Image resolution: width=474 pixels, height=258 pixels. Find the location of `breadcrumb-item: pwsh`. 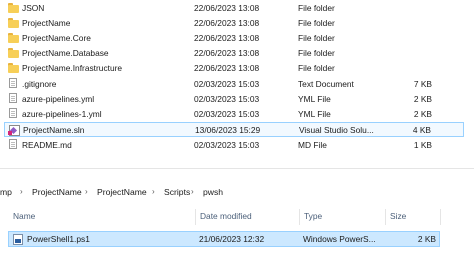

breadcrumb-item: pwsh is located at coordinates (213, 192).